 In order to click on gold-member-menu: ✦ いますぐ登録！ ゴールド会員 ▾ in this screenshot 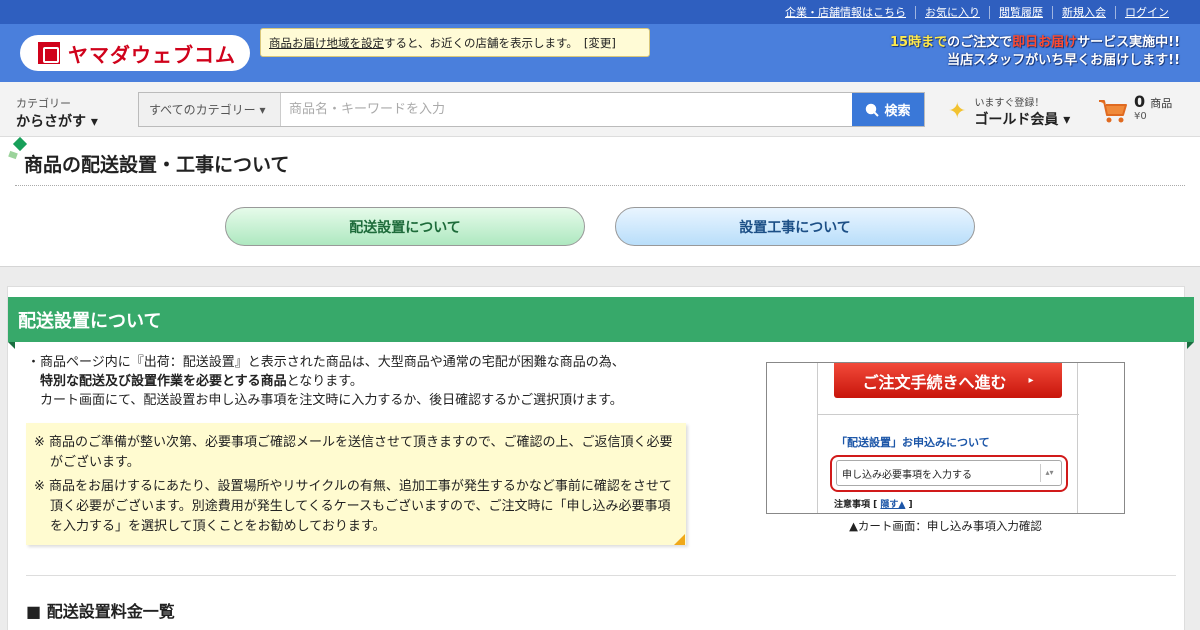, I will do `click(1009, 111)`.